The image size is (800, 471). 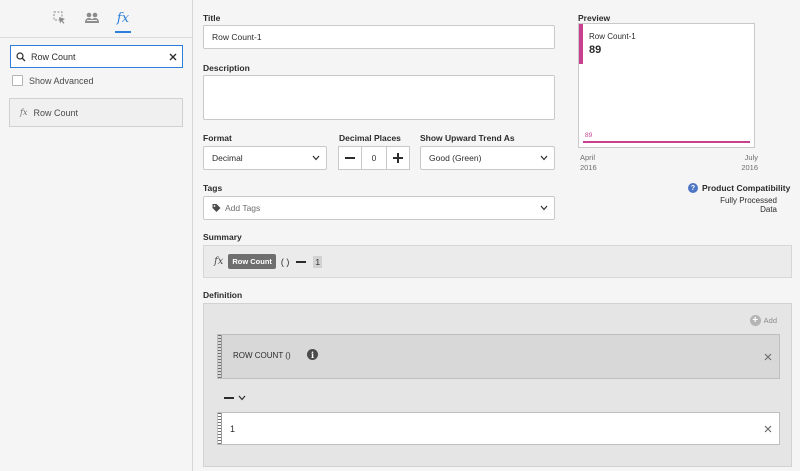 What do you see at coordinates (612, 36) in the screenshot?
I see `preview-metric-title: Row Count-1` at bounding box center [612, 36].